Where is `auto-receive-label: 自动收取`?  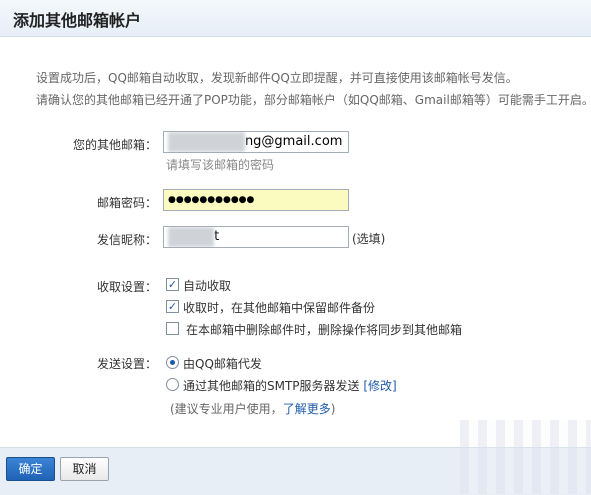
auto-receive-label: 自动收取 is located at coordinates (207, 286).